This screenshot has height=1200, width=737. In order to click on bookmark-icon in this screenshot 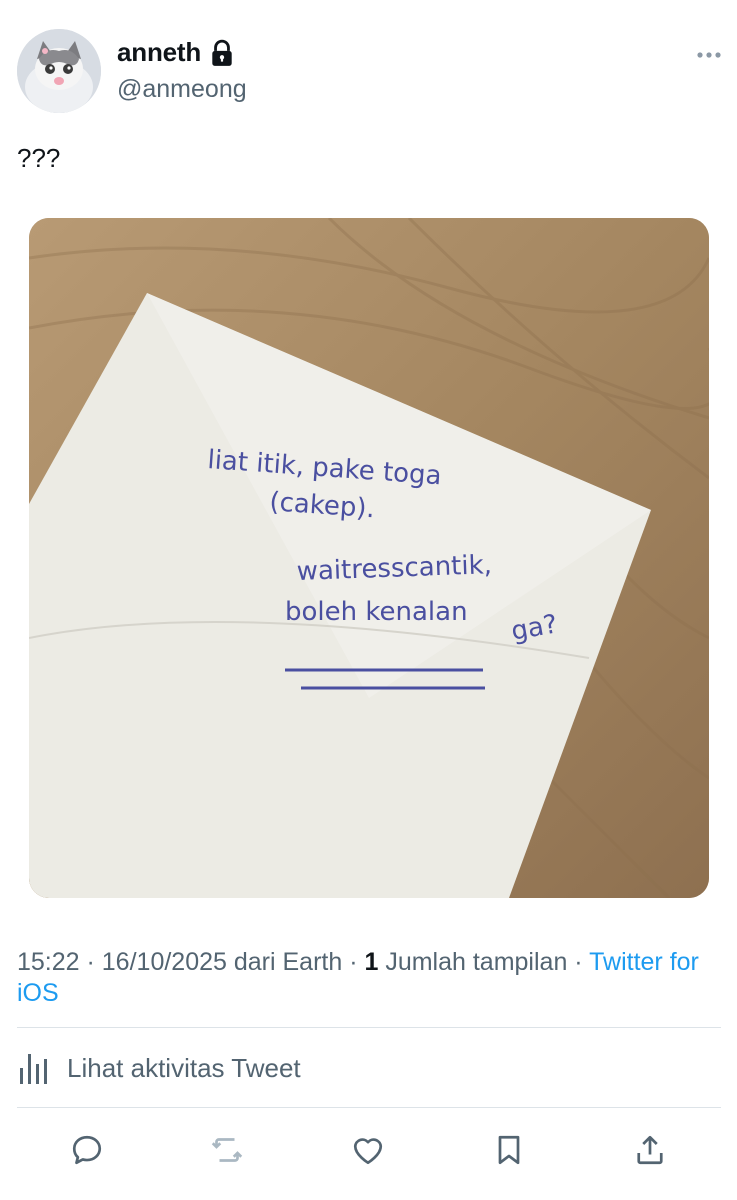, I will do `click(509, 1150)`.